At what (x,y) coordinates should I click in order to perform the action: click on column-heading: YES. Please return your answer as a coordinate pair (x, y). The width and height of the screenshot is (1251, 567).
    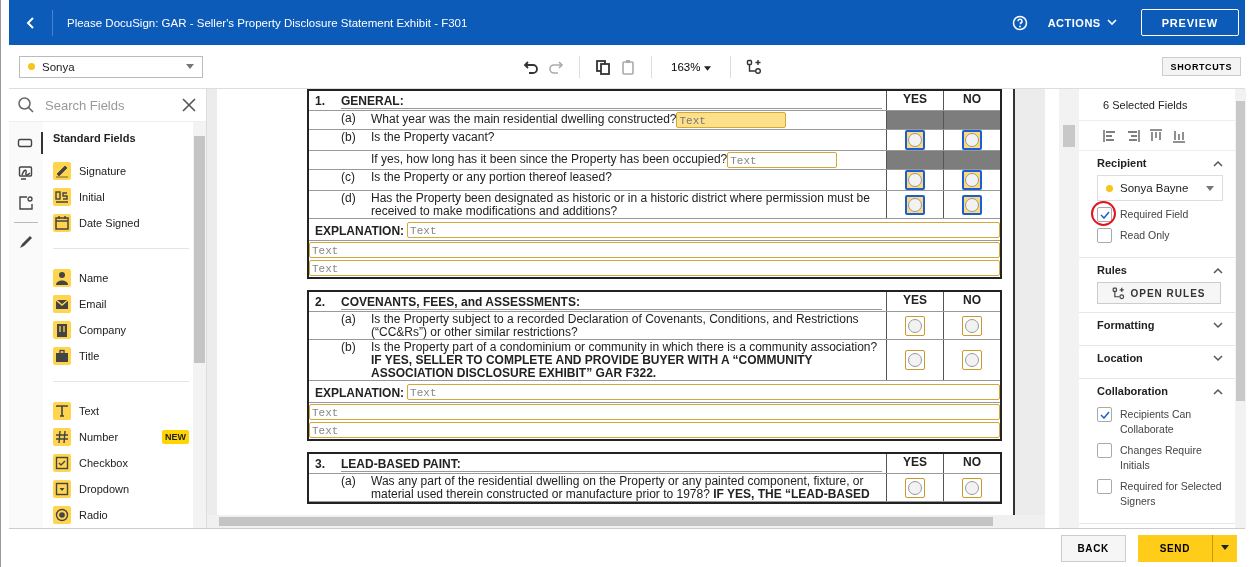
    Looking at the image, I should click on (914, 463).